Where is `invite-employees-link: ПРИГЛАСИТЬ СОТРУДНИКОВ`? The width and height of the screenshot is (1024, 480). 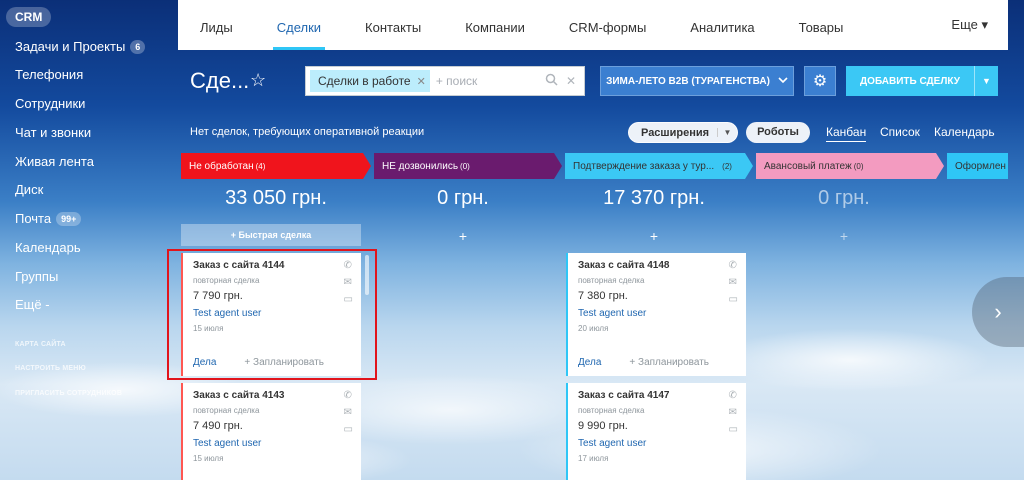 invite-employees-link: ПРИГЛАСИТЬ СОТРУДНИКОВ is located at coordinates (68, 393).